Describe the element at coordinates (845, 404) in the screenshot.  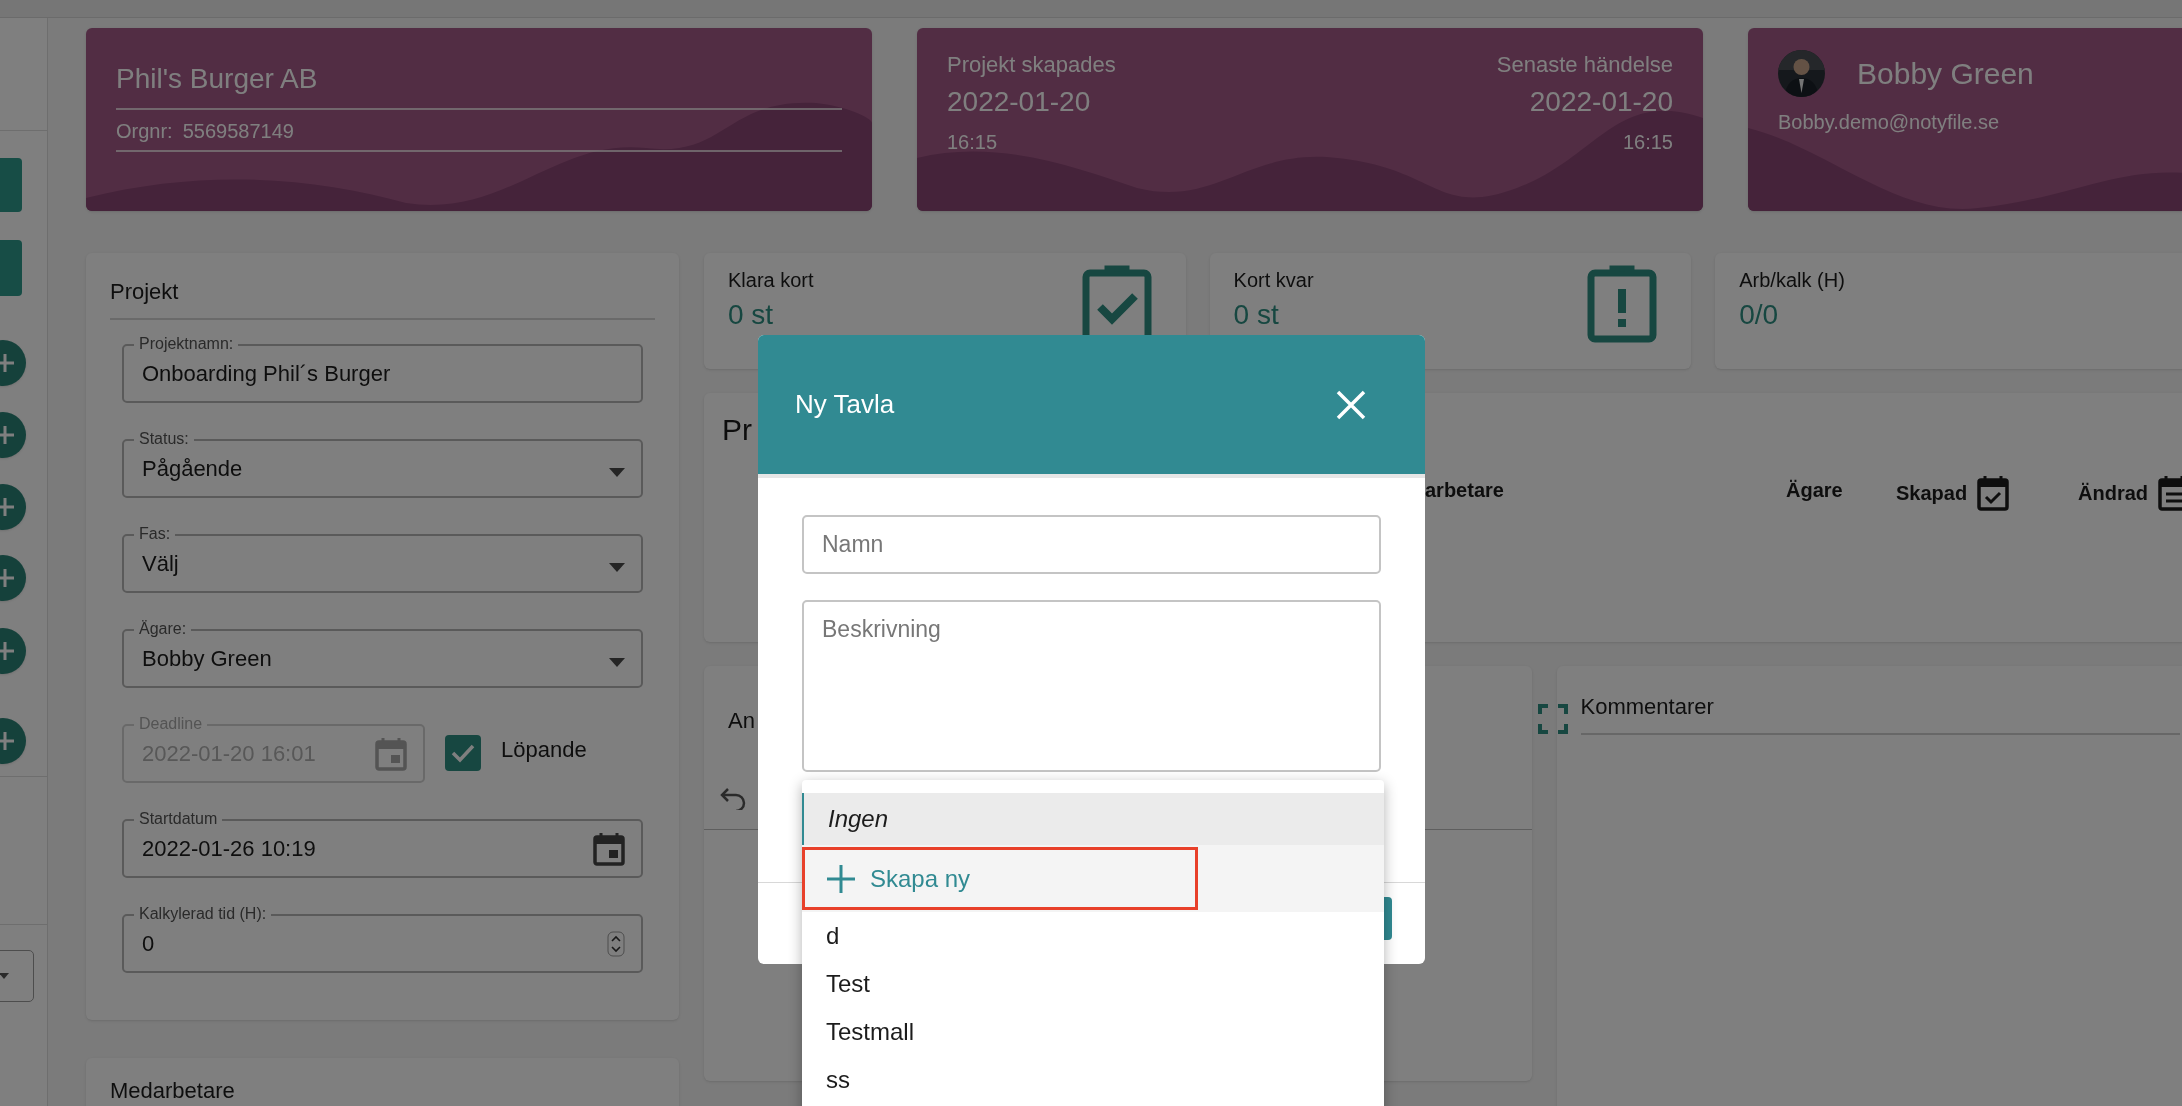
I see `dialog-title: Ny Tavla` at that location.